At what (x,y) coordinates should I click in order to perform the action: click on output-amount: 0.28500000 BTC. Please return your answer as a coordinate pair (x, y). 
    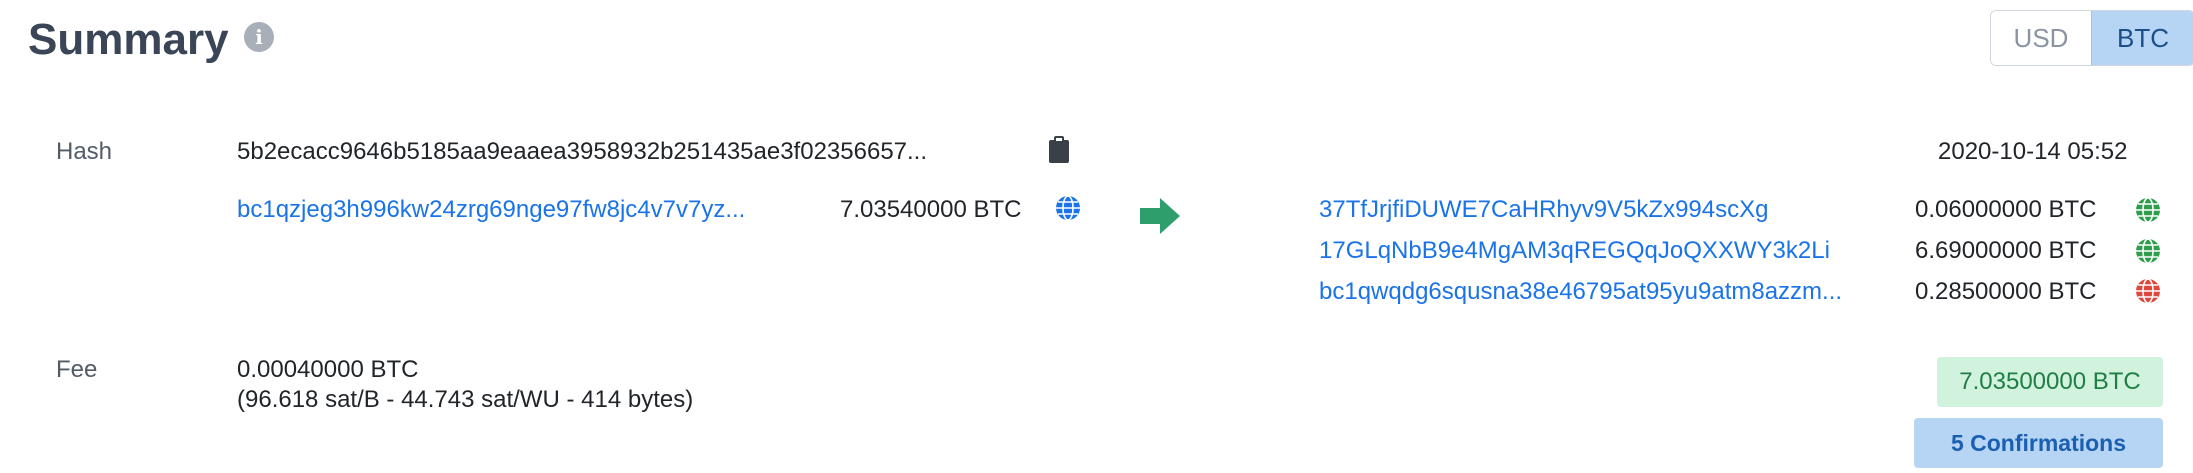
    Looking at the image, I should click on (2006, 291).